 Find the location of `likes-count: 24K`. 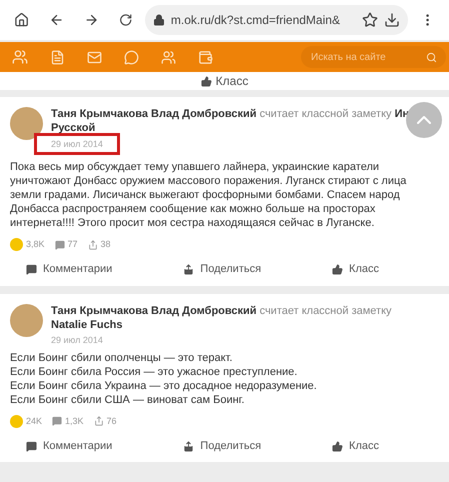

likes-count: 24K is located at coordinates (34, 421).